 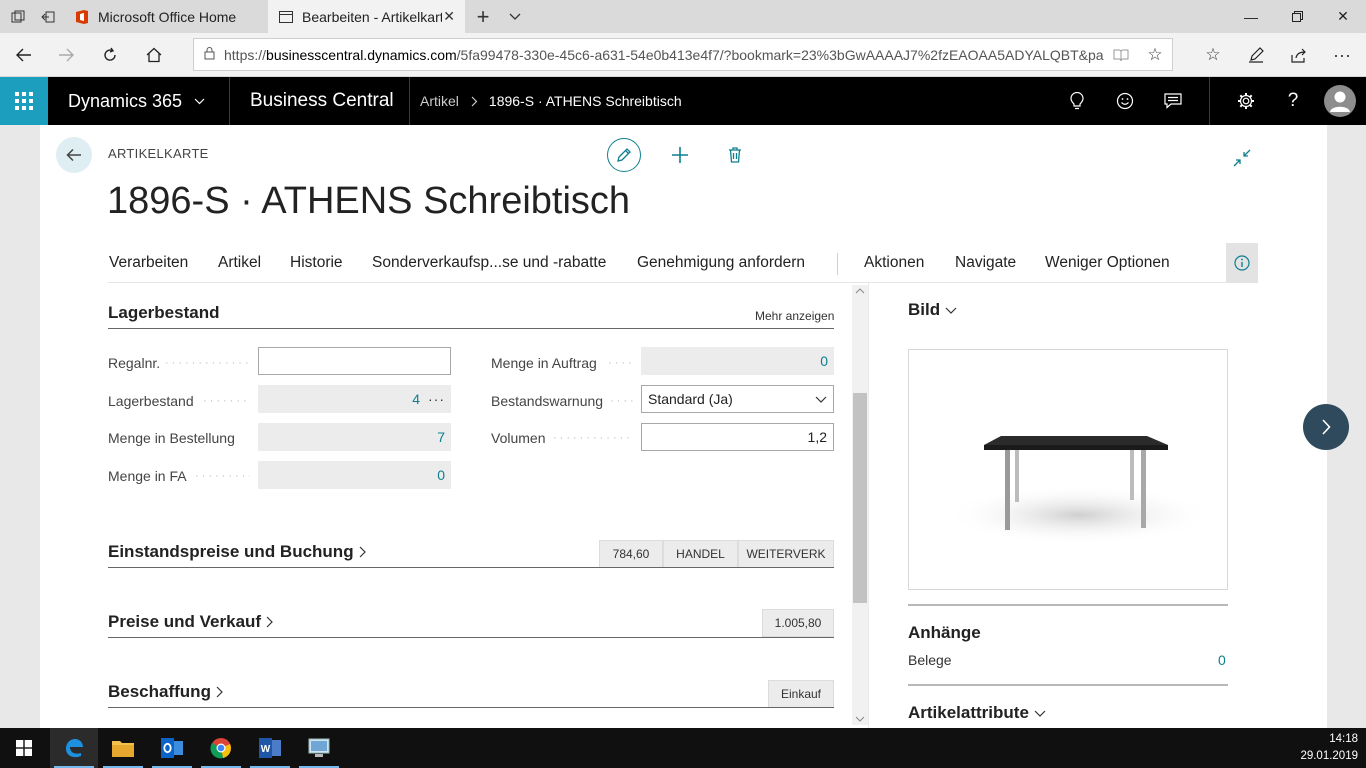 I want to click on tab-office-home: Microsoft Office Home, so click(x=166, y=16).